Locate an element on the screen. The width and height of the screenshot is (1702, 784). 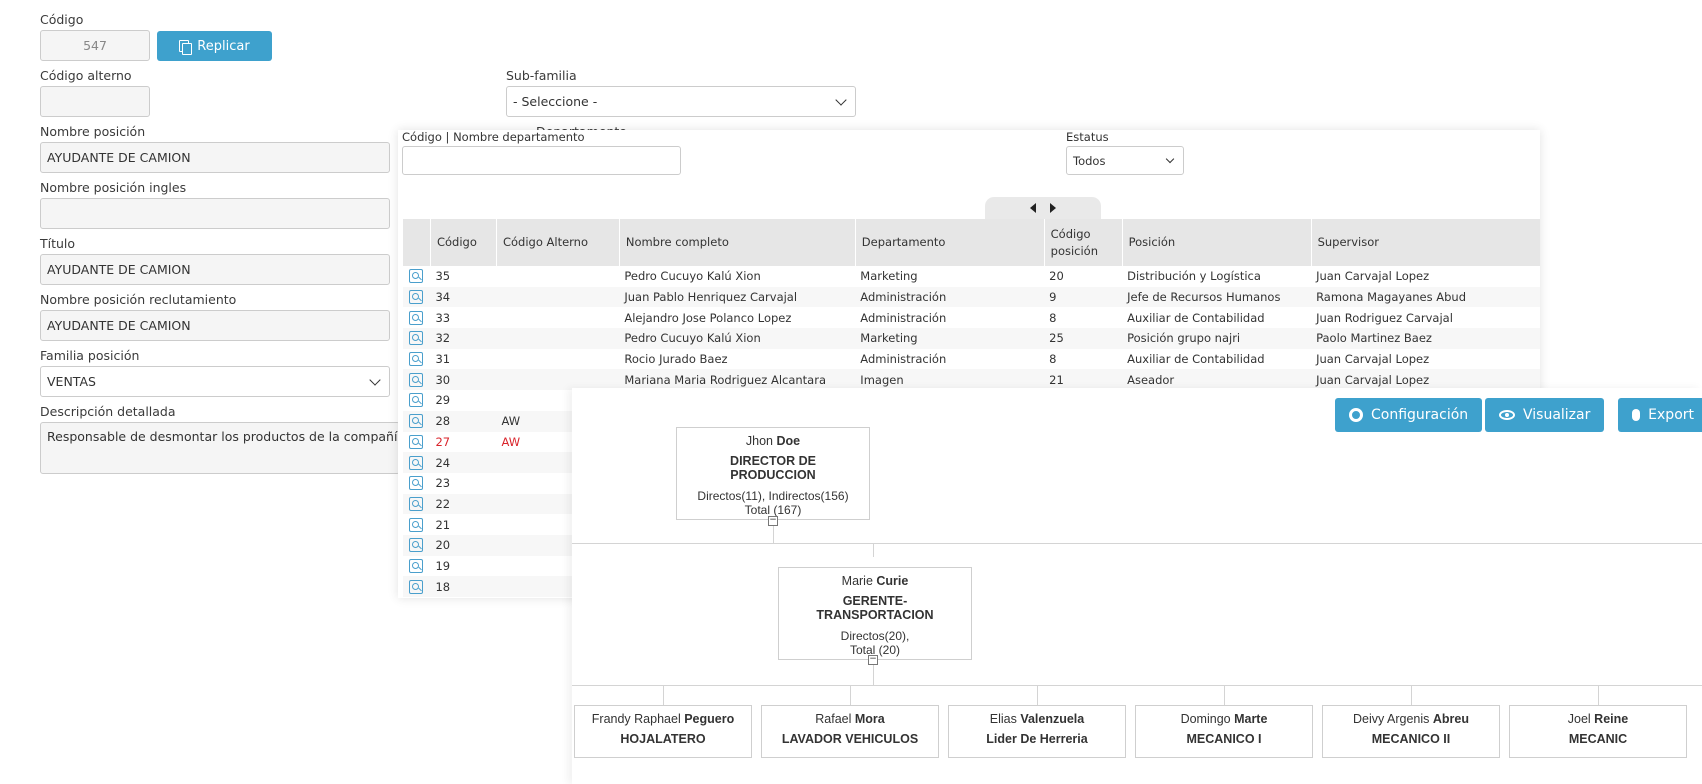
node-stats: Directos(11), Indirectos(156) Total (167) is located at coordinates (773, 502).